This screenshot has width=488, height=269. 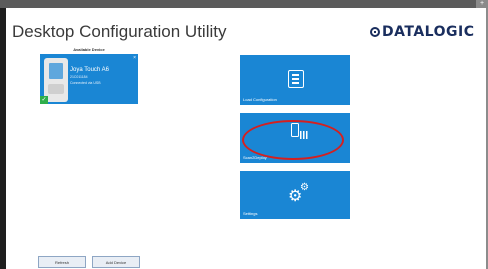 I want to click on device-serial: 21C011184, so click(x=79, y=77).